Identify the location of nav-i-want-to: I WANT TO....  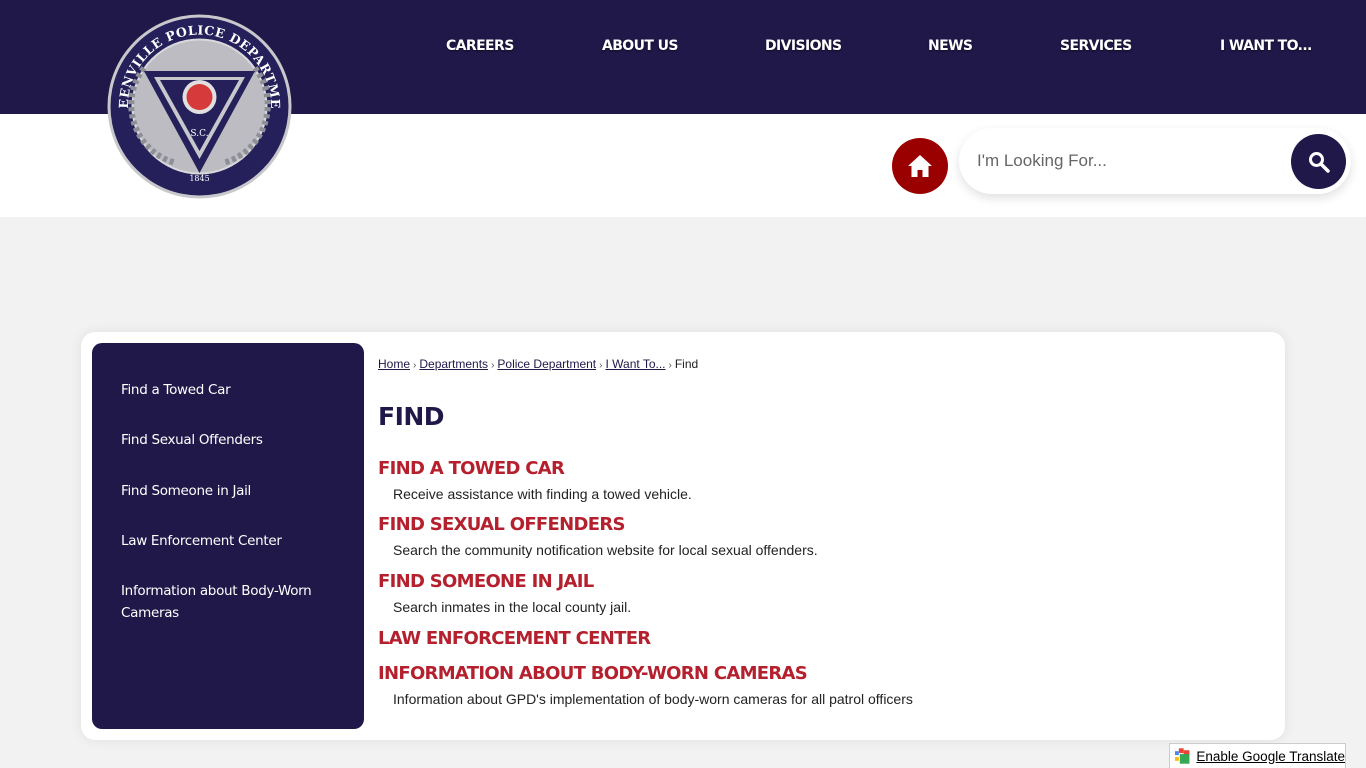
(1266, 46).